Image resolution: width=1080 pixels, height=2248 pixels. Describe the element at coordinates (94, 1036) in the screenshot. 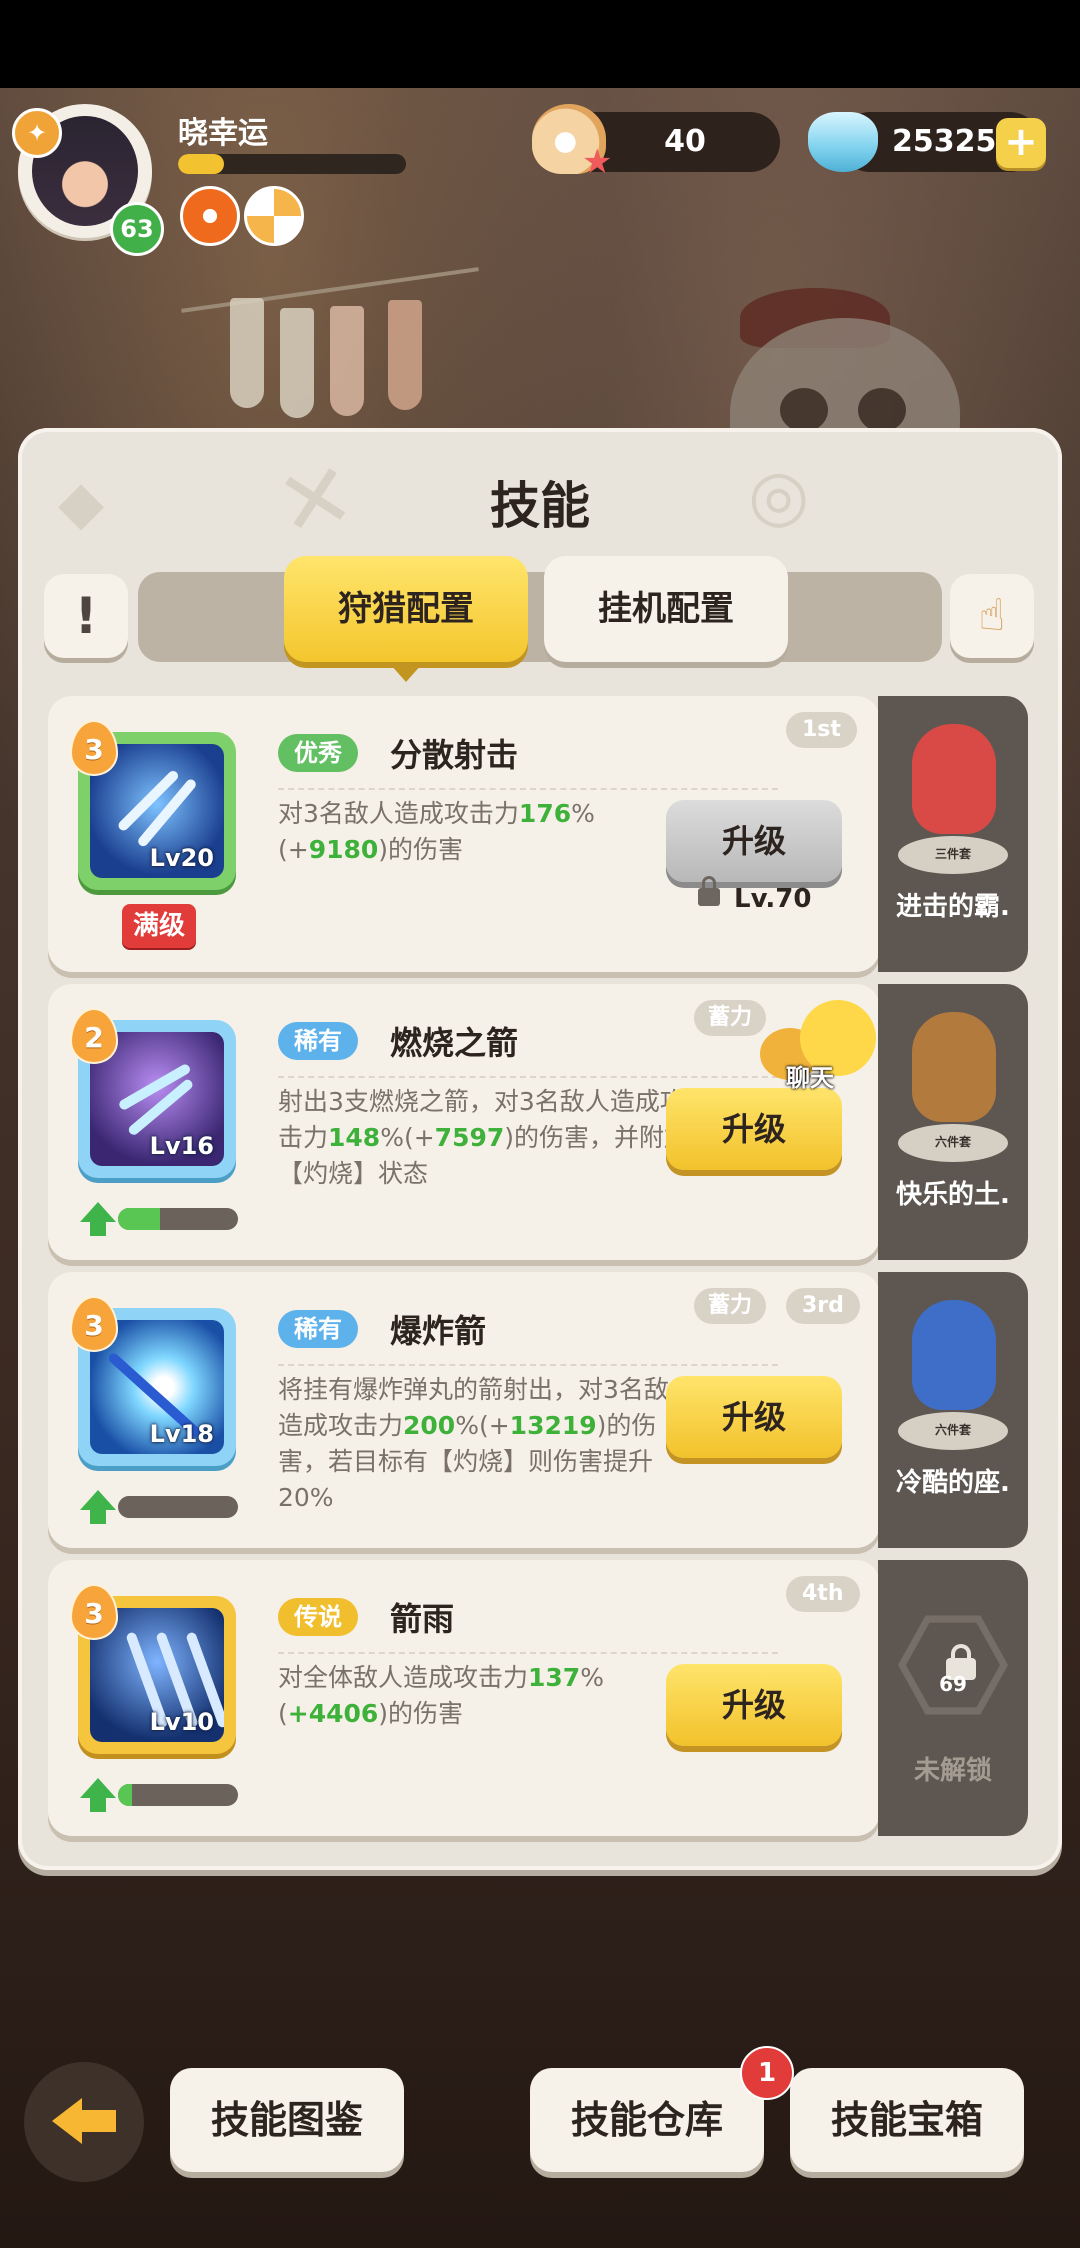

I see `star-count-icon: 2` at that location.